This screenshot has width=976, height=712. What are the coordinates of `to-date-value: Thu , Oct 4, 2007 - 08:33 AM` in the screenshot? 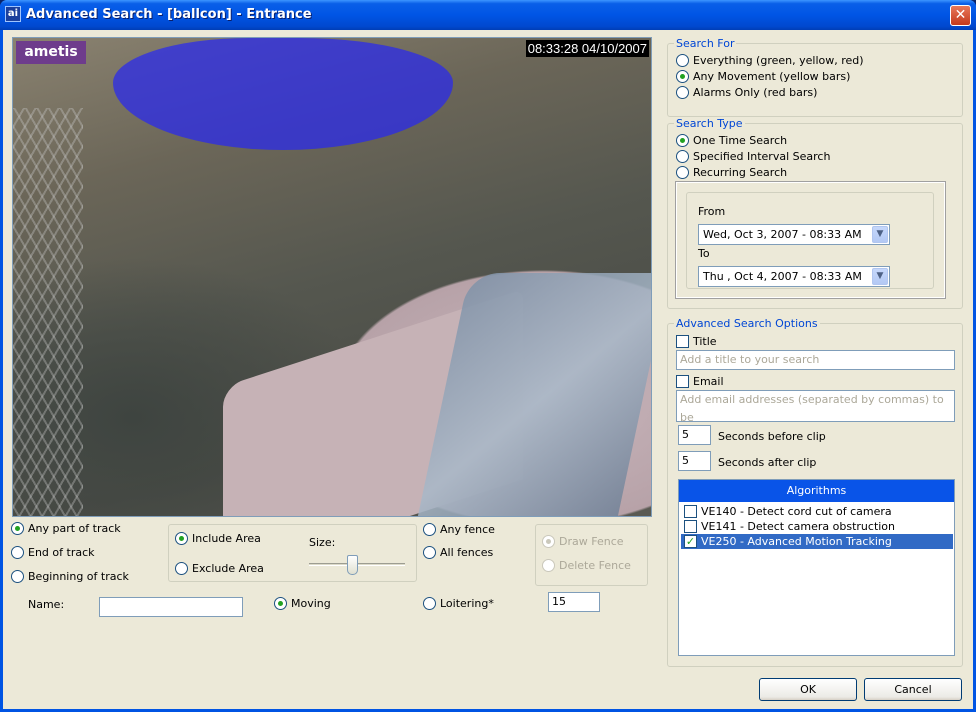 It's located at (782, 276).